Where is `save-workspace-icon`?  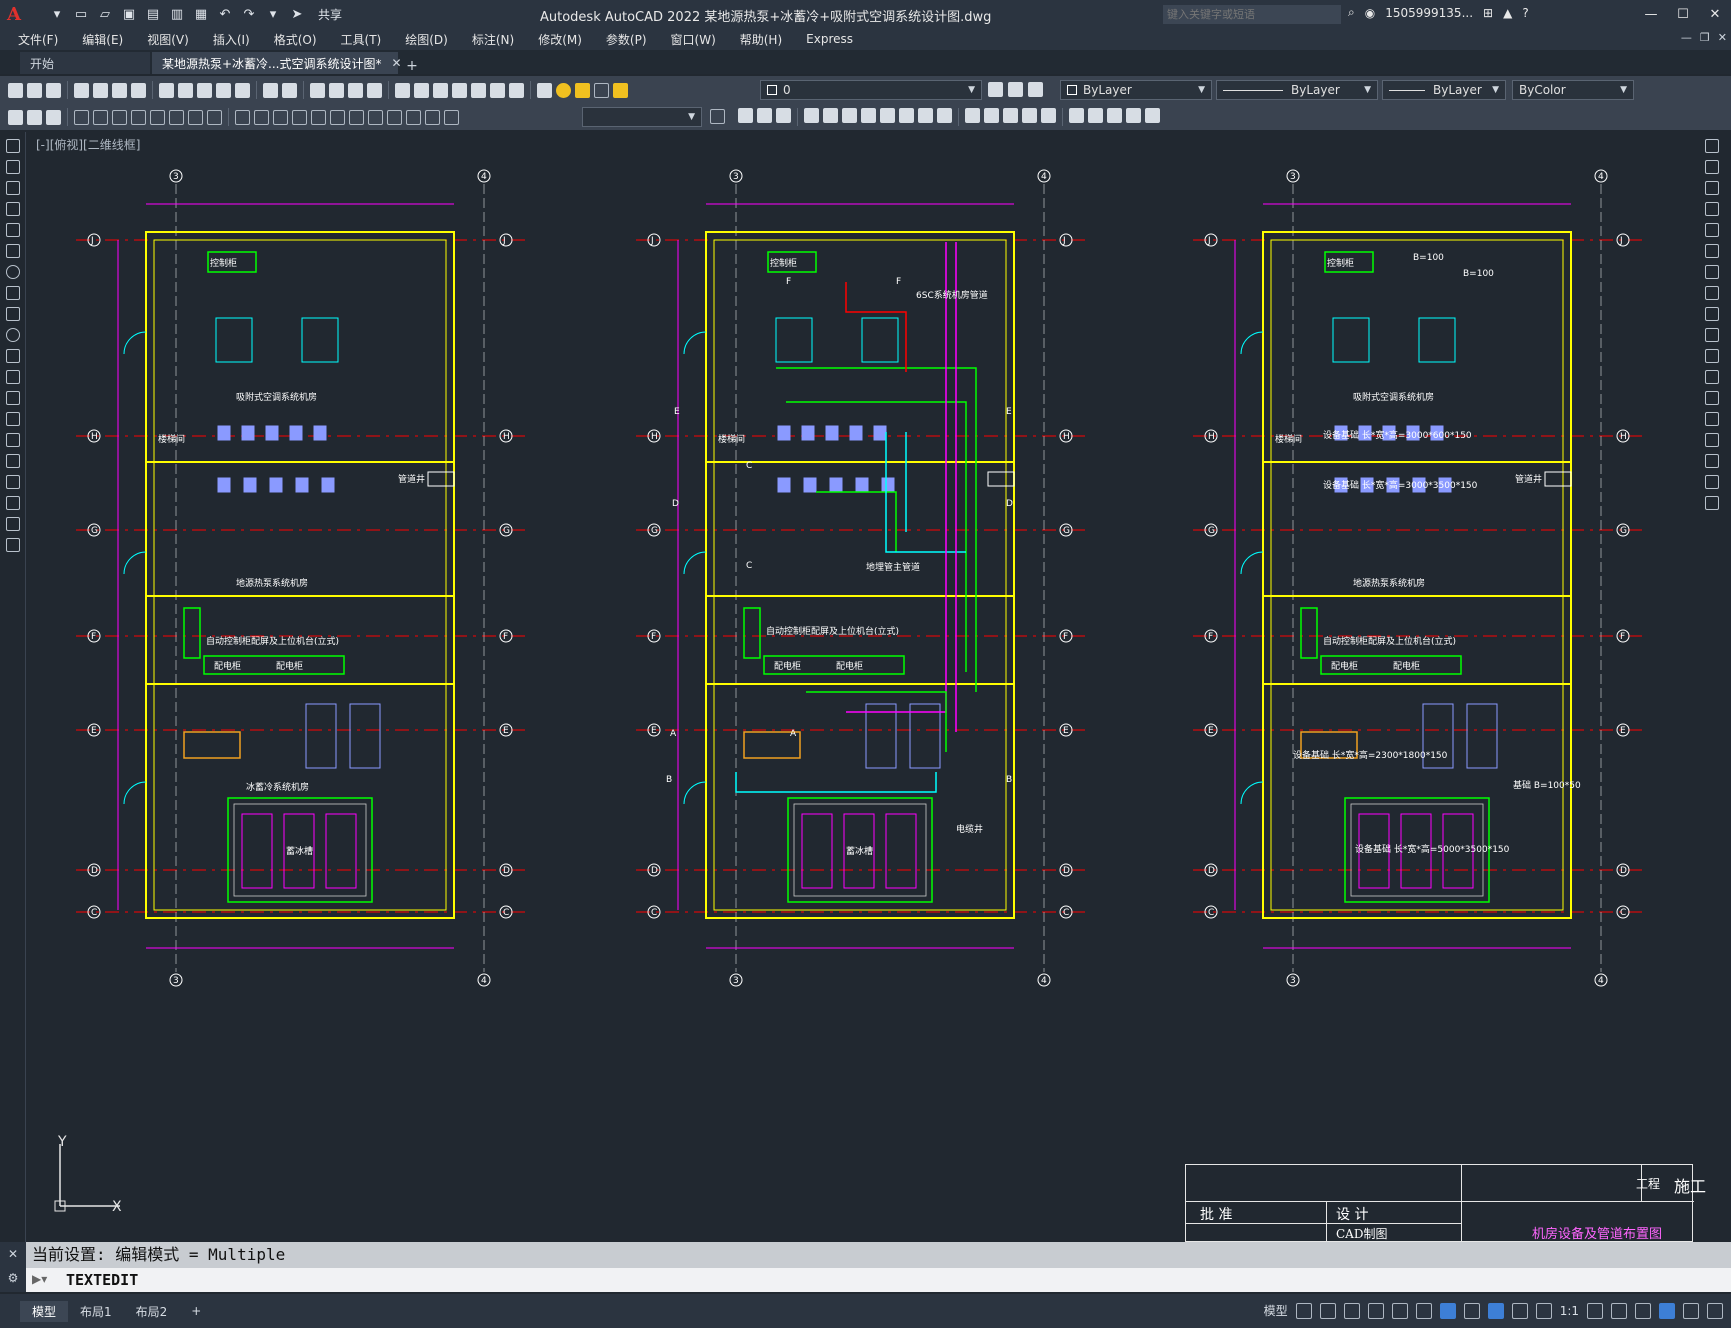 save-workspace-icon is located at coordinates (34, 117).